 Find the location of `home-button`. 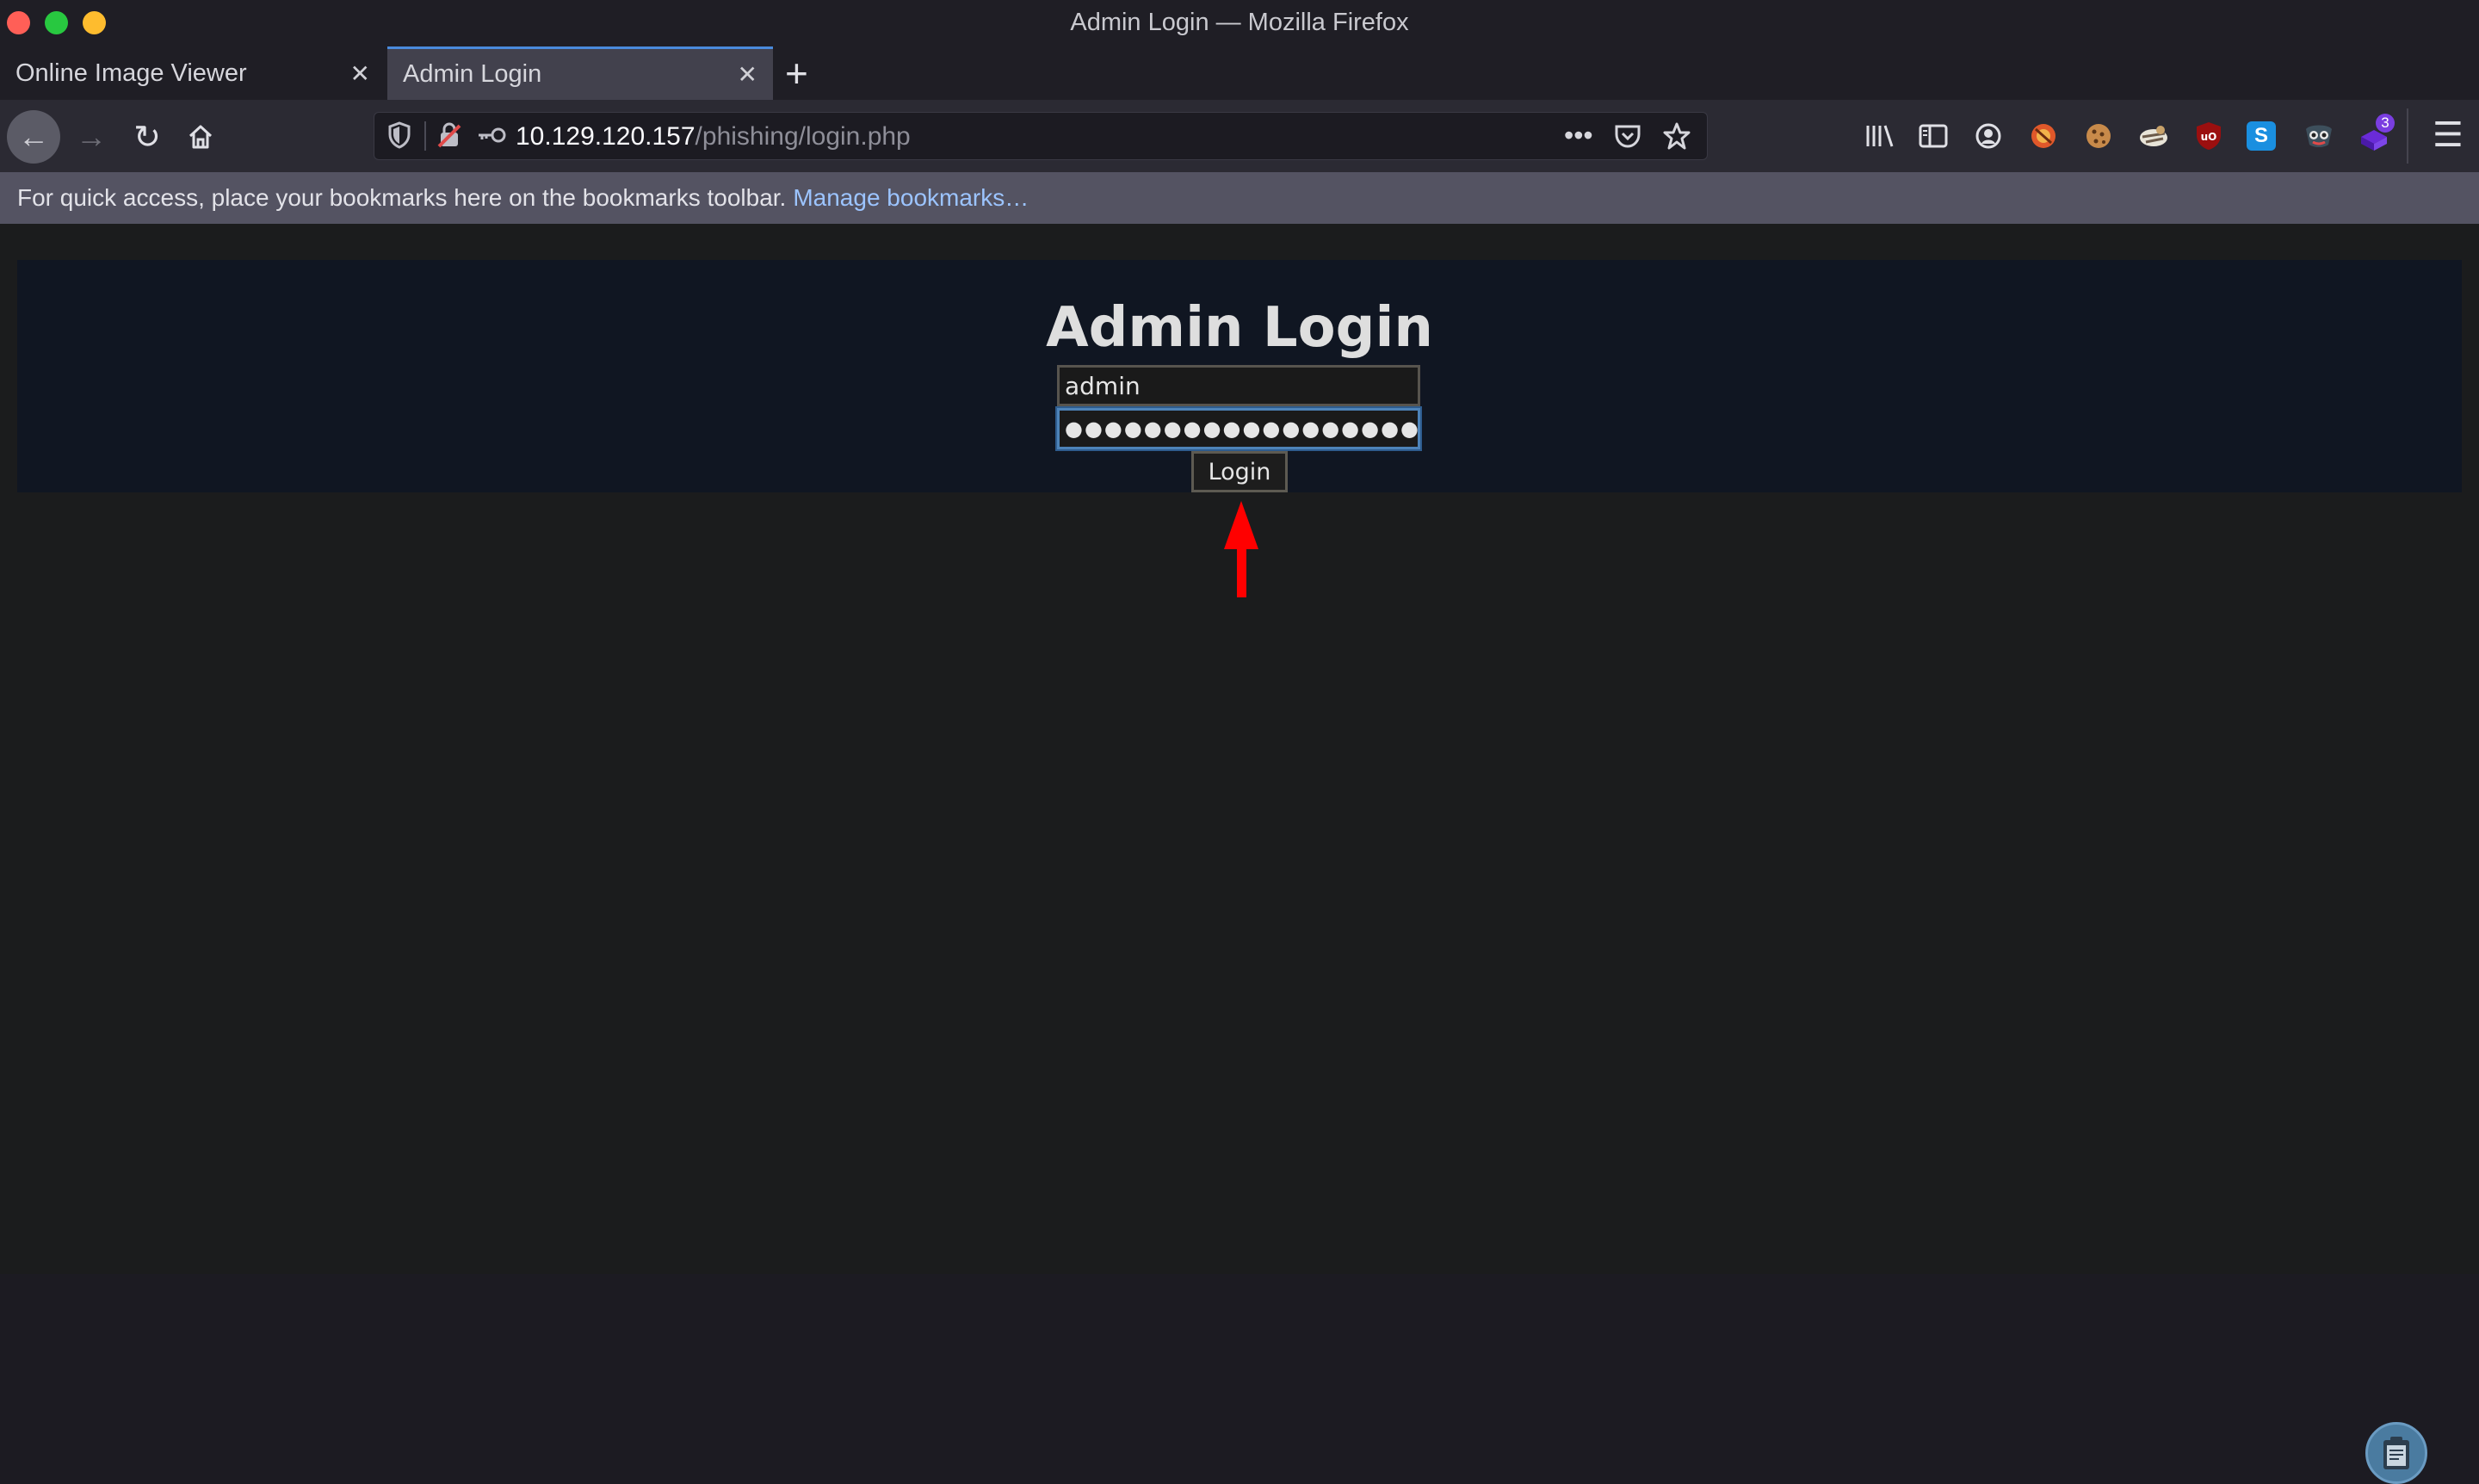

home-button is located at coordinates (200, 137).